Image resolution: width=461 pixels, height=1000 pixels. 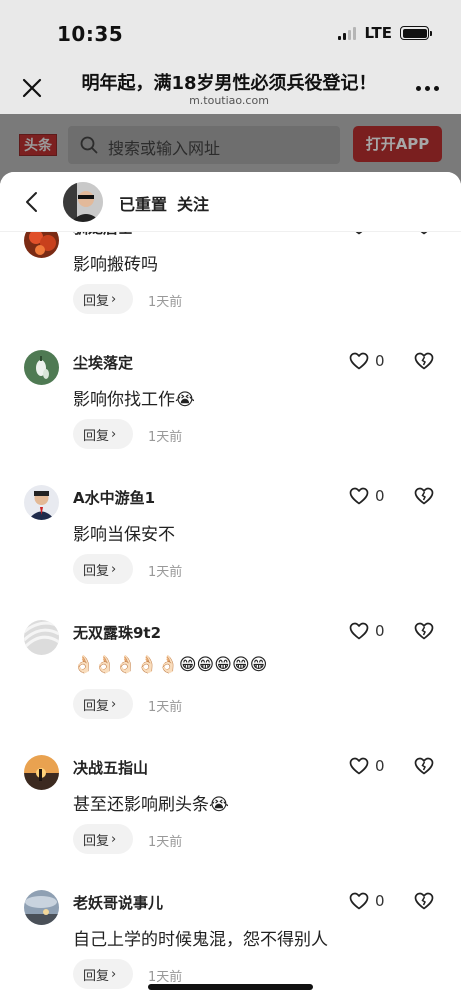 I want to click on battery-icon, so click(x=416, y=33).